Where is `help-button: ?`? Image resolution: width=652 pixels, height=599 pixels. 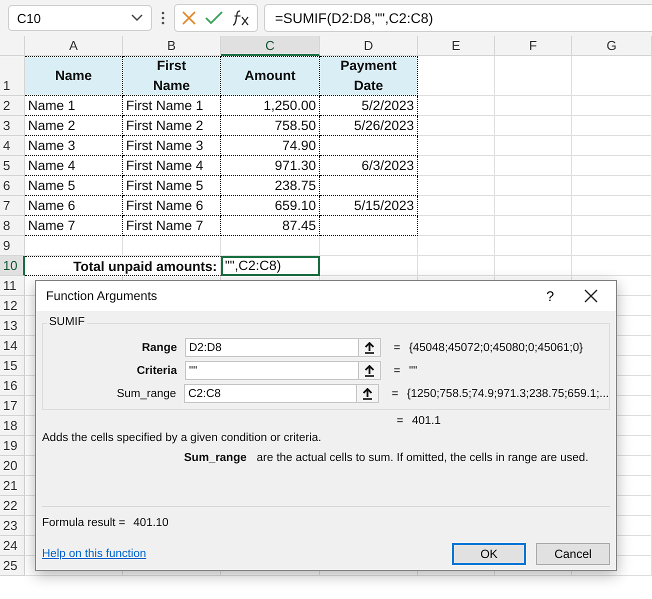 help-button: ? is located at coordinates (550, 296).